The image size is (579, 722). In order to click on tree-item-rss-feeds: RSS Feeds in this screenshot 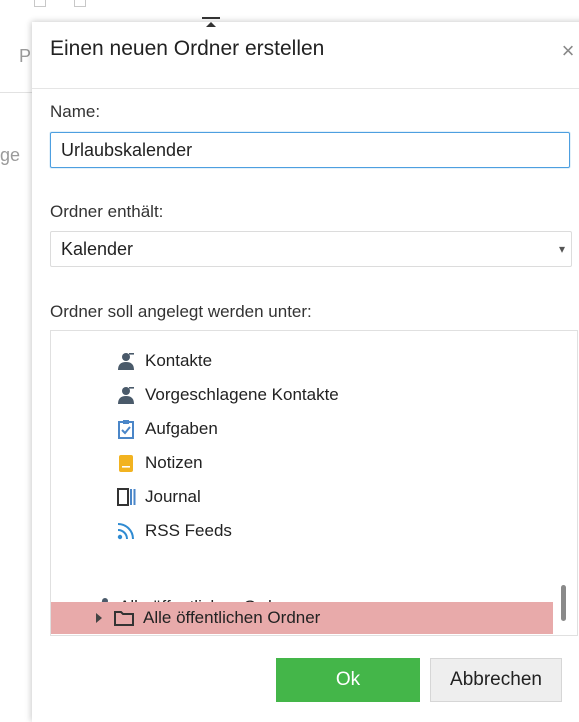, I will do `click(173, 531)`.